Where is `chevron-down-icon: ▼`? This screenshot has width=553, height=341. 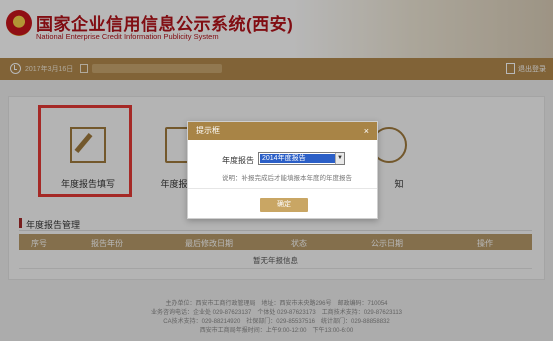 chevron-down-icon: ▼ is located at coordinates (339, 158).